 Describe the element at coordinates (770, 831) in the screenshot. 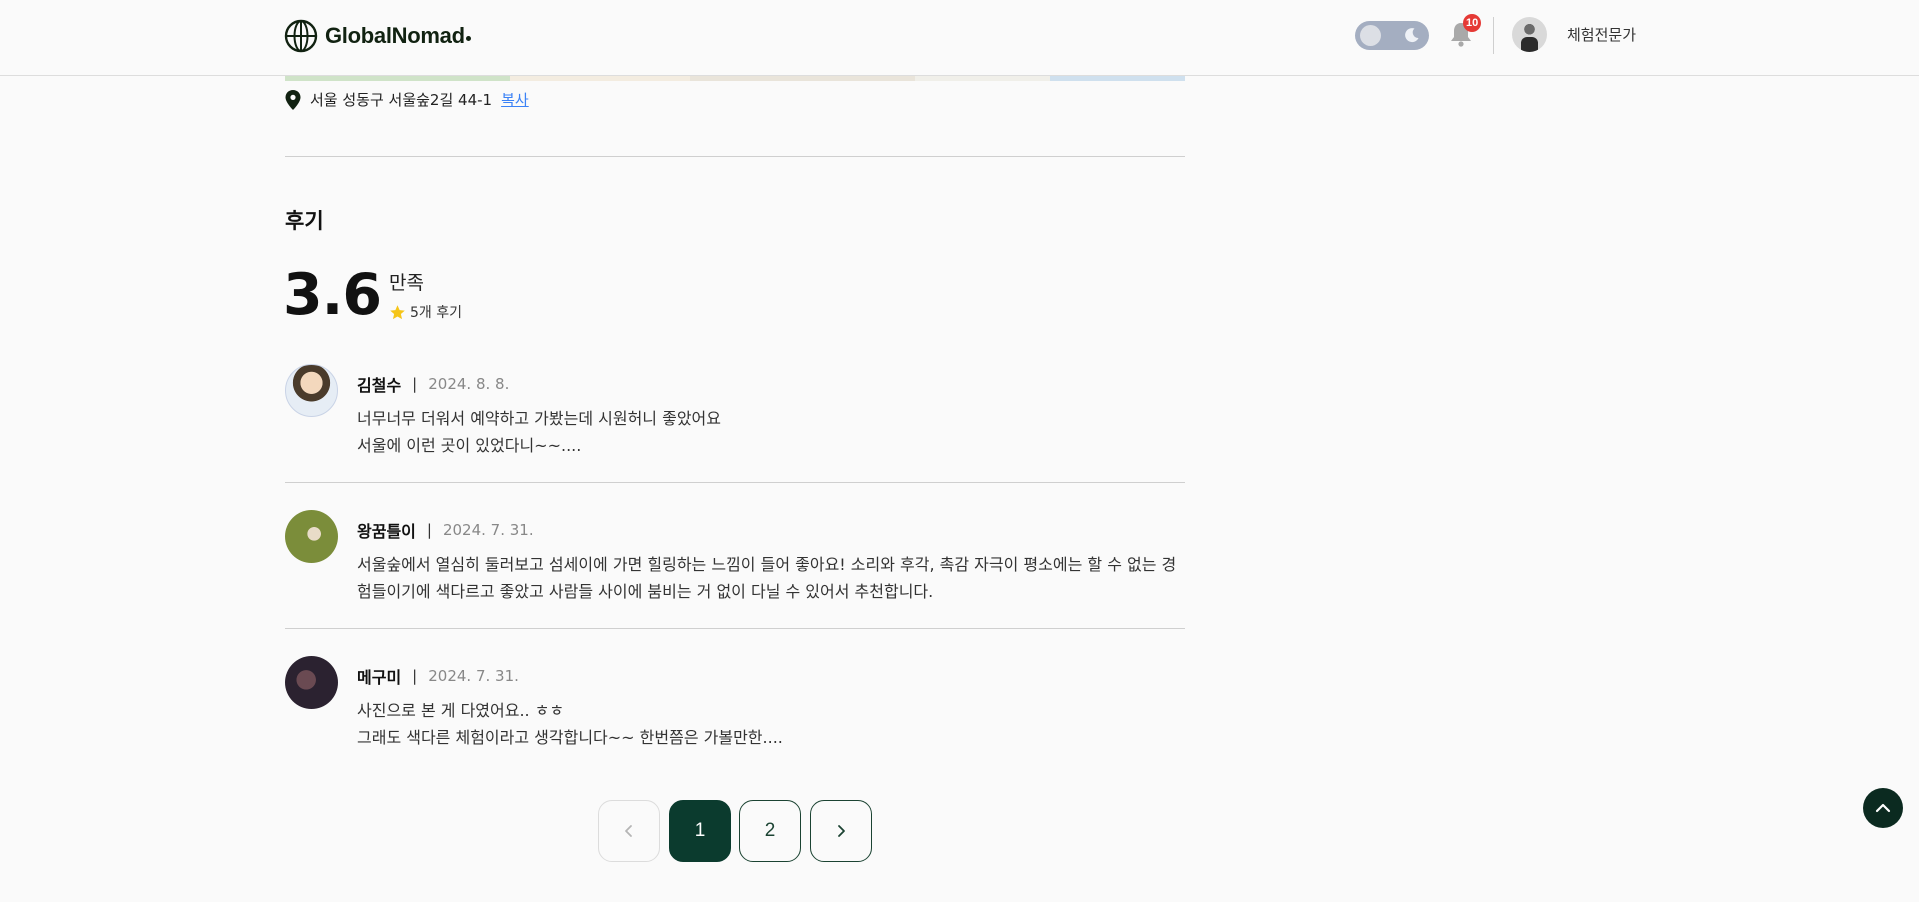

I see `pagination-page-2: 2` at that location.